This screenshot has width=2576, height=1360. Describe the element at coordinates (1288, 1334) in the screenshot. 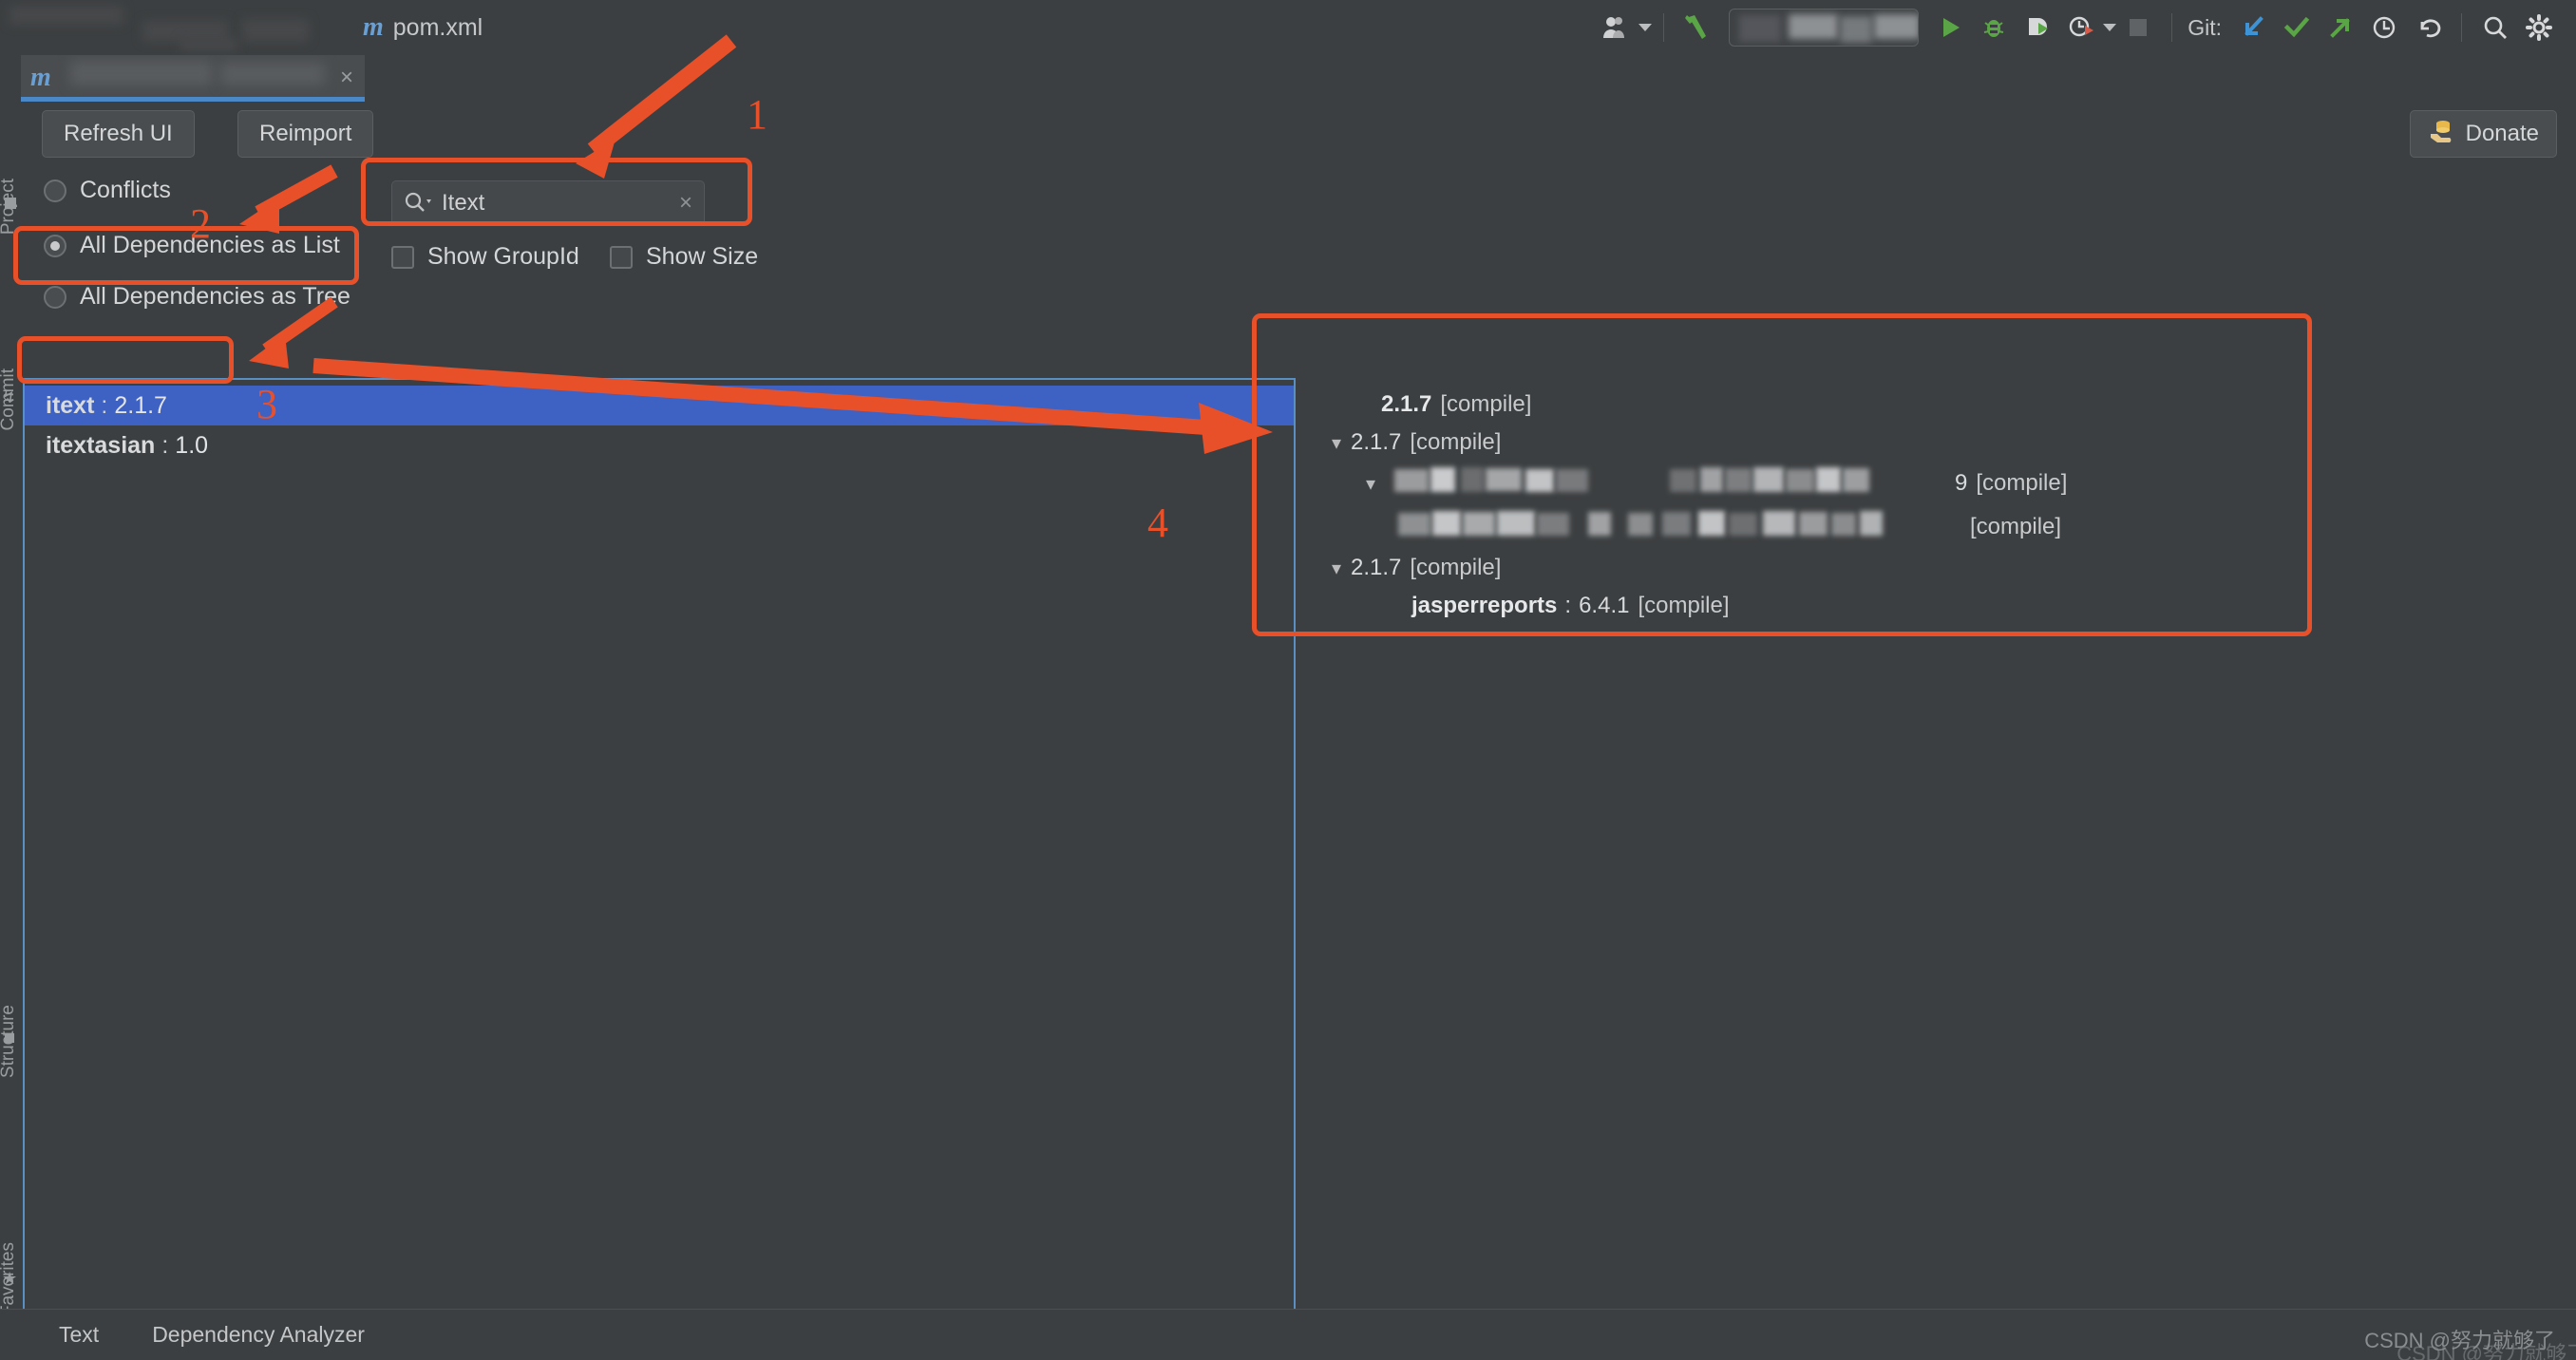

I see `bottom-tab-bar: Text Dependency Analyzer` at that location.